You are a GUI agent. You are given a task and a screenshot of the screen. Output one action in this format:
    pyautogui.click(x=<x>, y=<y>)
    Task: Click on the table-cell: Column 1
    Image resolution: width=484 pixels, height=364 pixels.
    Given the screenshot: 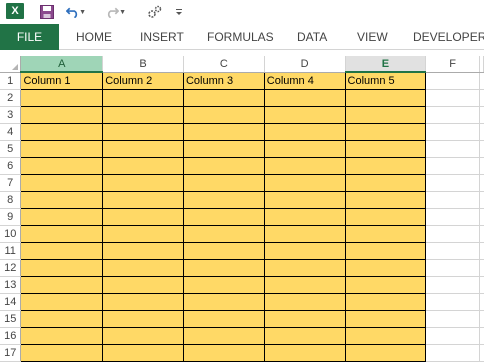 What is the action you would take?
    pyautogui.click(x=62, y=80)
    